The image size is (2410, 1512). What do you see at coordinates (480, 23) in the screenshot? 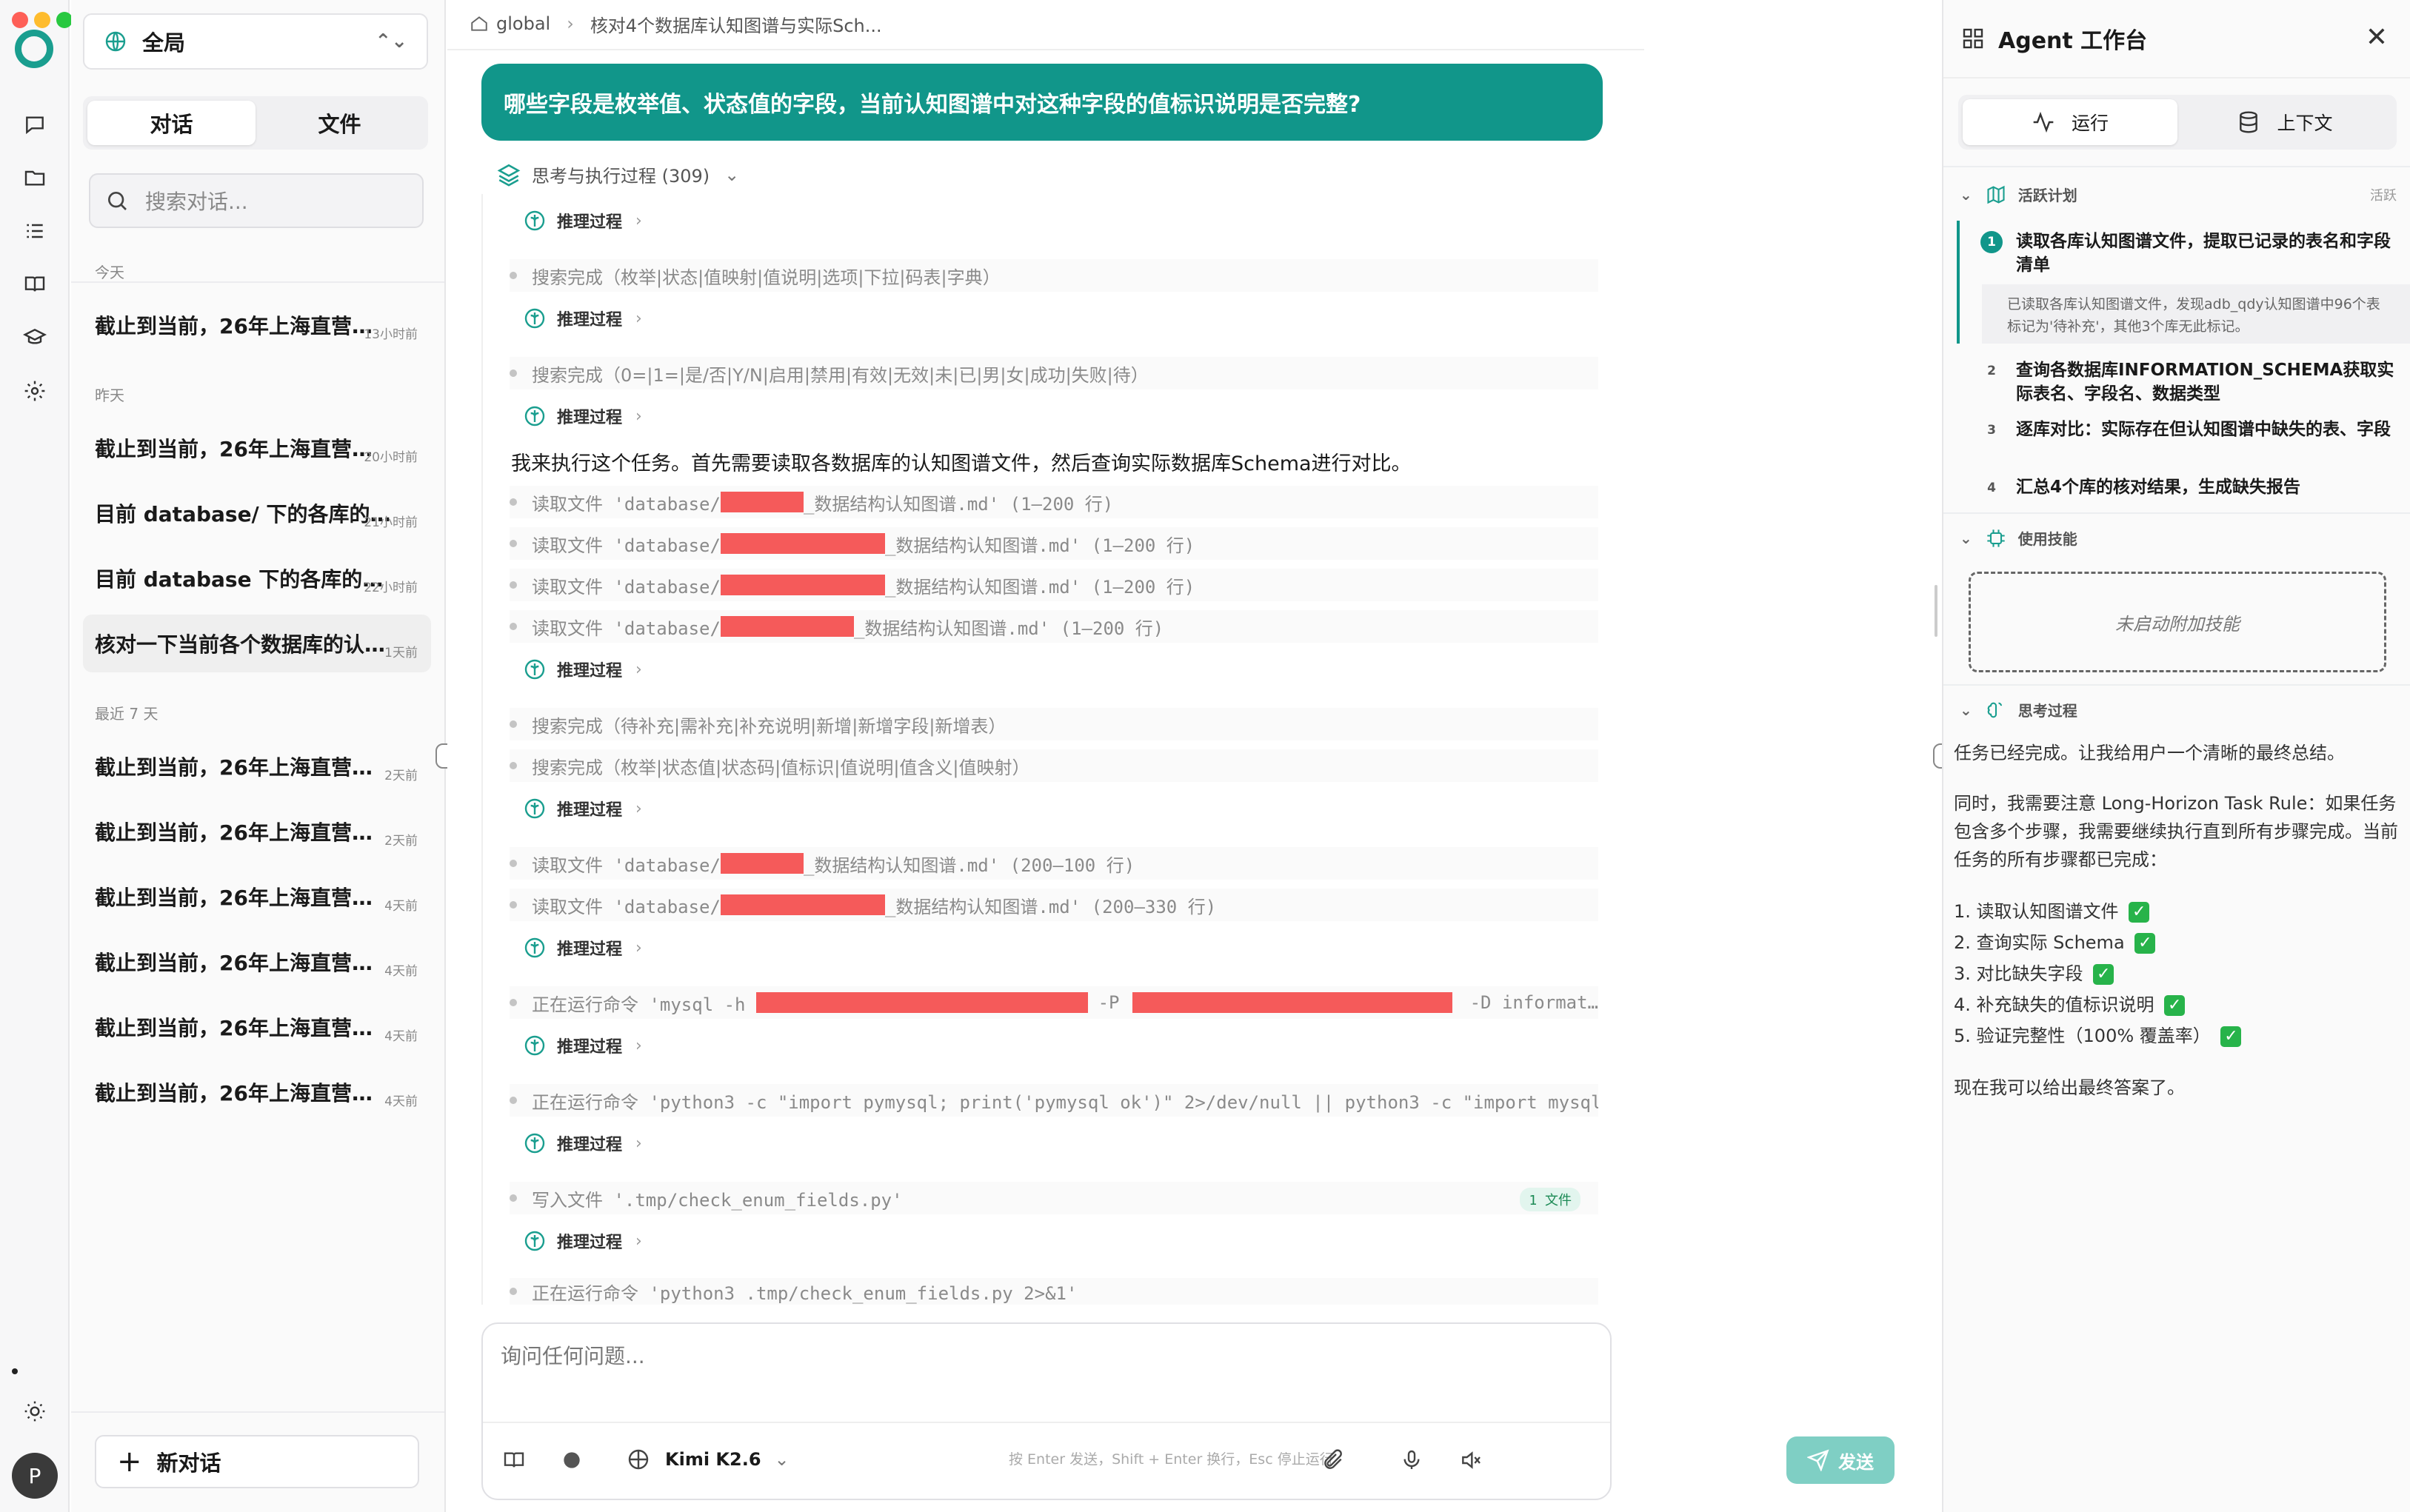
I see `home-icon` at bounding box center [480, 23].